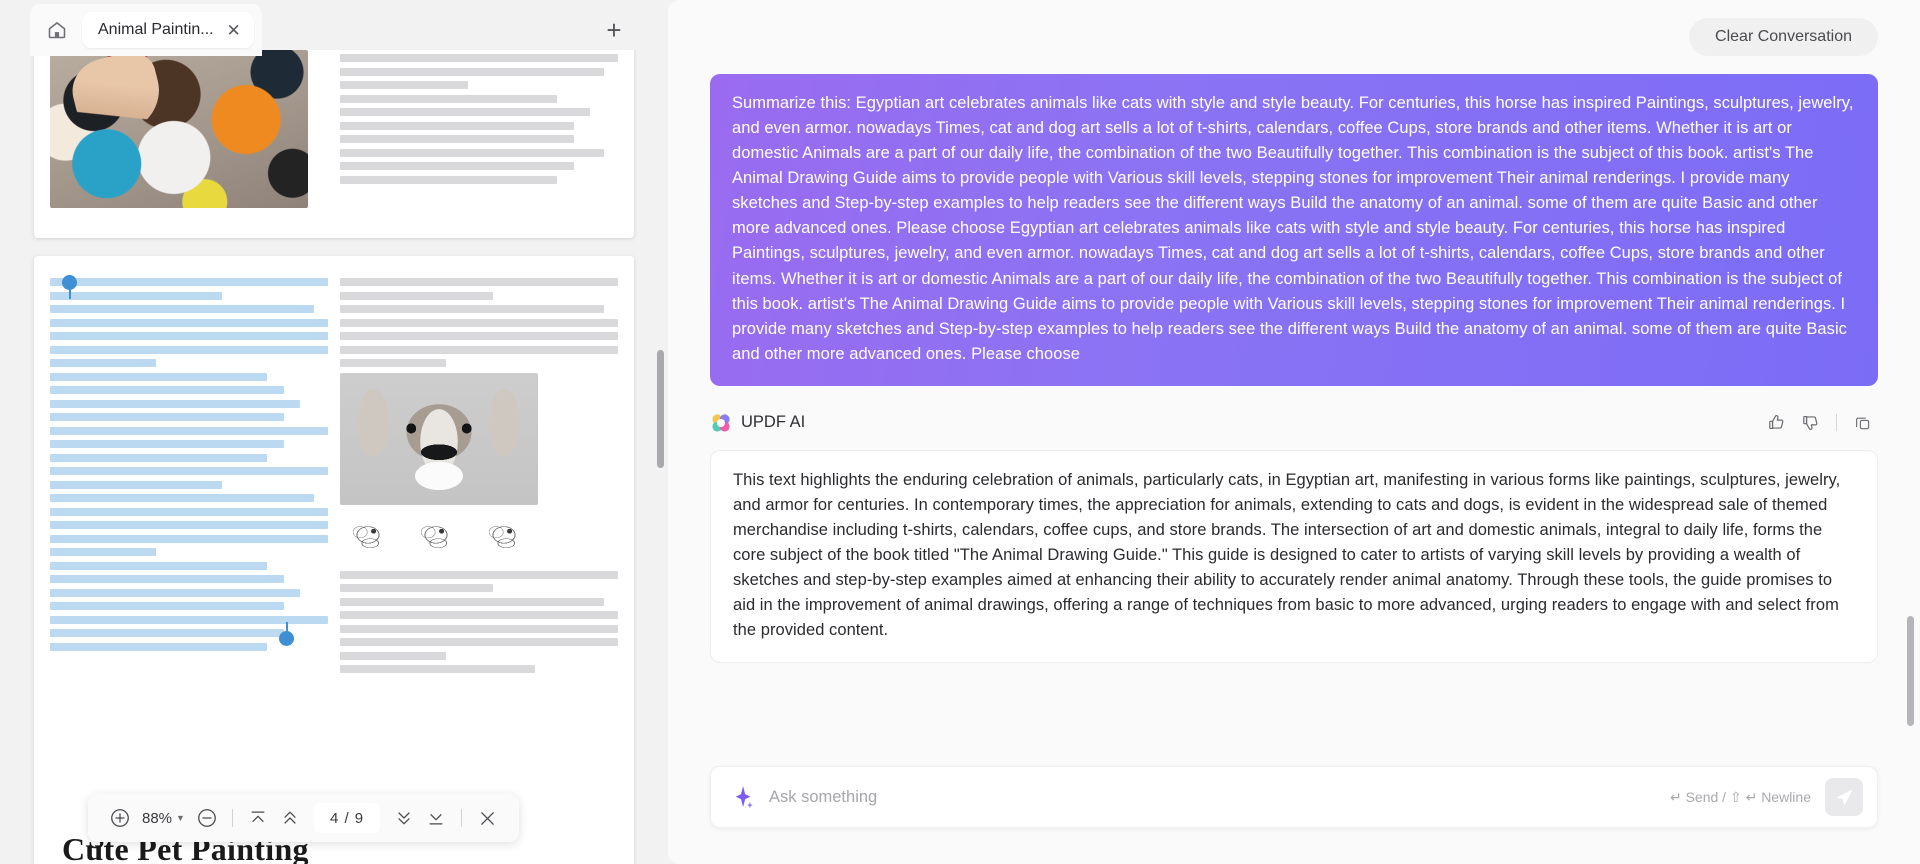 The height and width of the screenshot is (864, 1920). What do you see at coordinates (290, 818) in the screenshot?
I see `previous-page-icon` at bounding box center [290, 818].